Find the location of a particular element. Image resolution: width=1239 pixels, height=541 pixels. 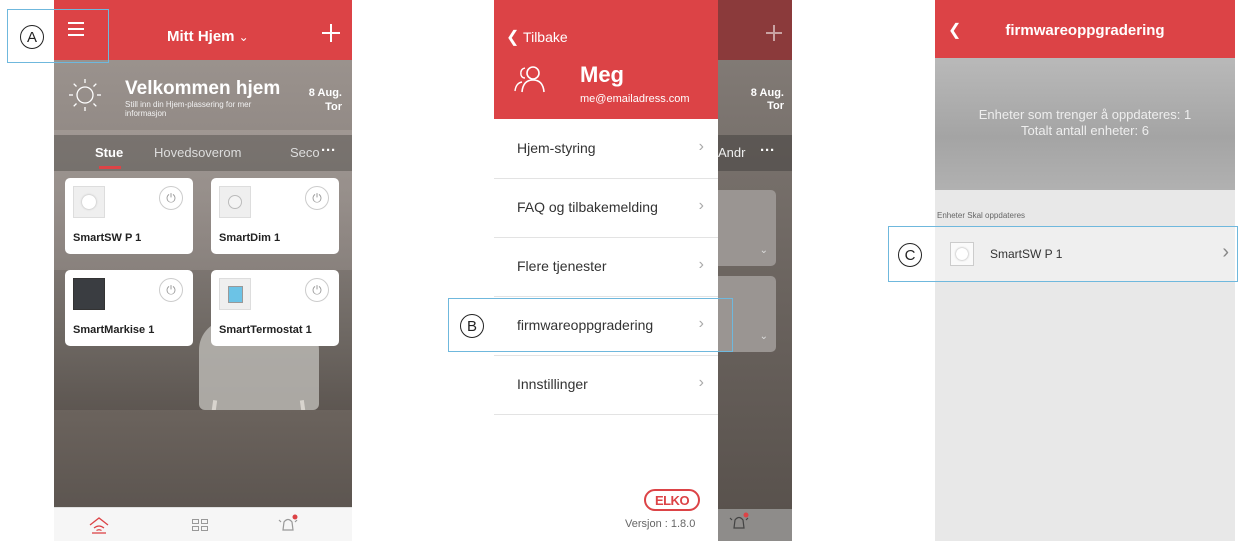

status-total-devices: Totalt antall enheter: 6 is located at coordinates (1085, 130).